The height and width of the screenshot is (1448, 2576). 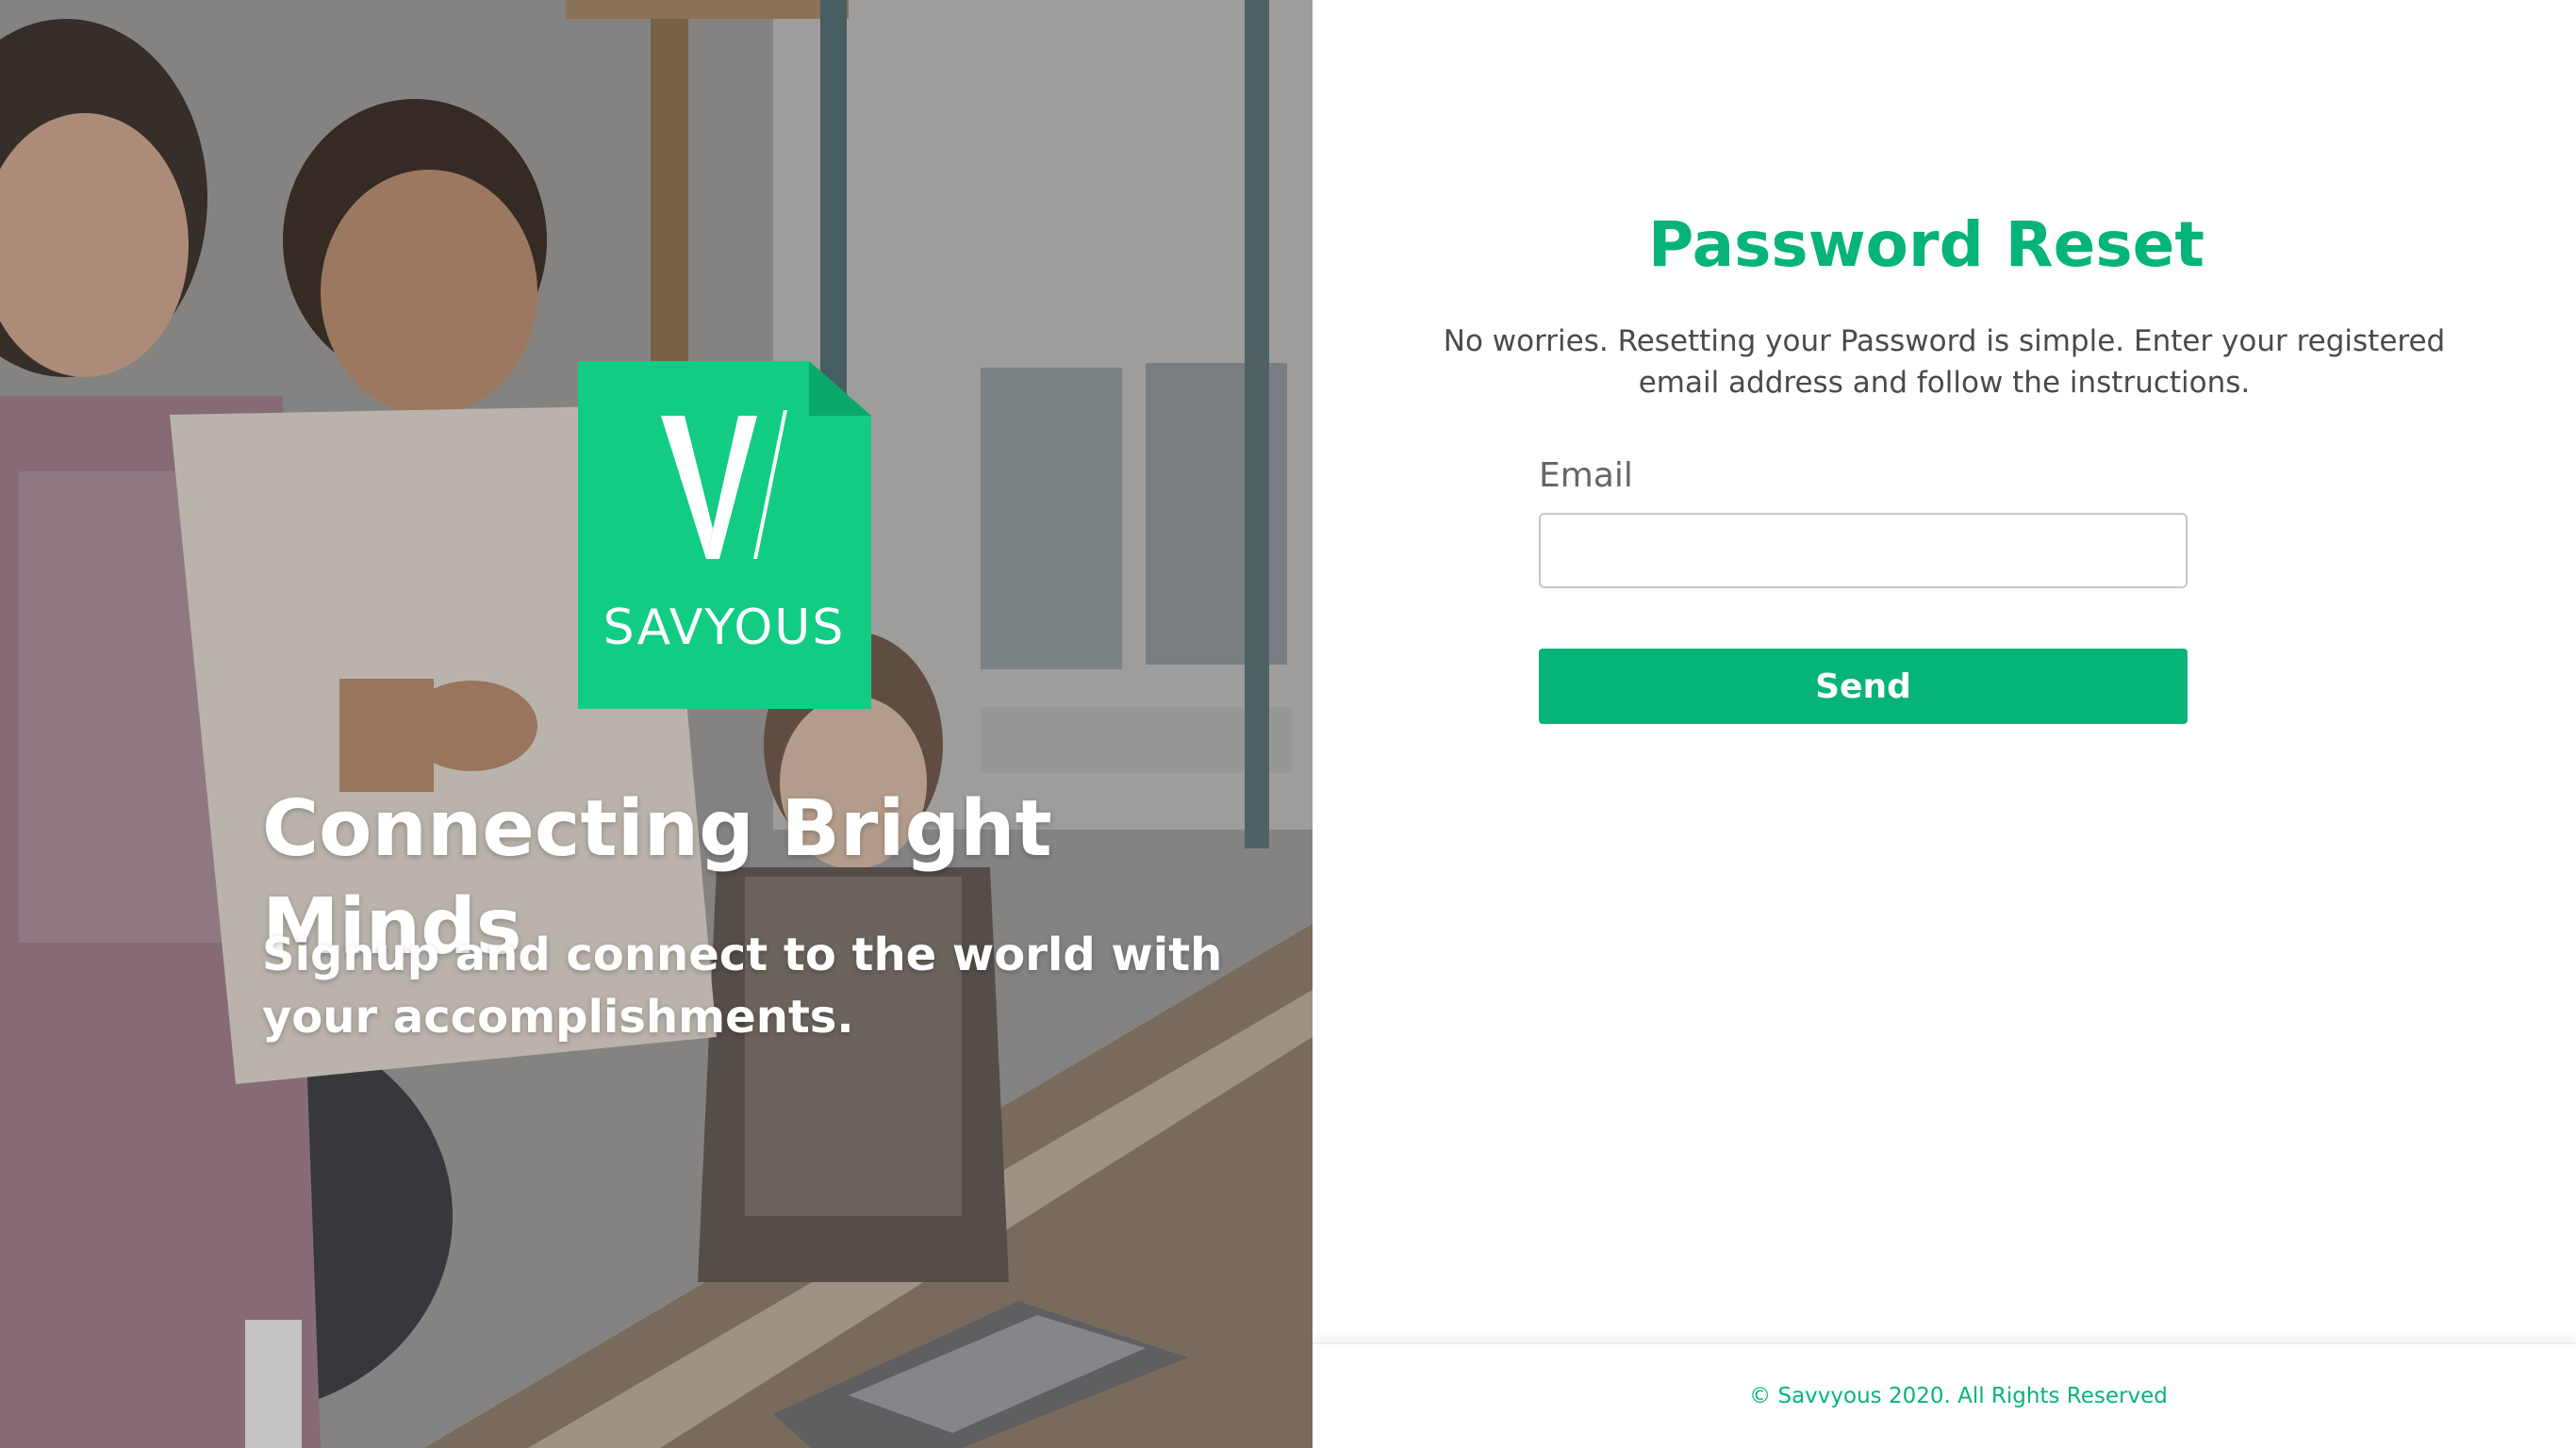 I want to click on copyright-text: © Savvyous 2020. All Rights Reserved, so click(x=1958, y=1396).